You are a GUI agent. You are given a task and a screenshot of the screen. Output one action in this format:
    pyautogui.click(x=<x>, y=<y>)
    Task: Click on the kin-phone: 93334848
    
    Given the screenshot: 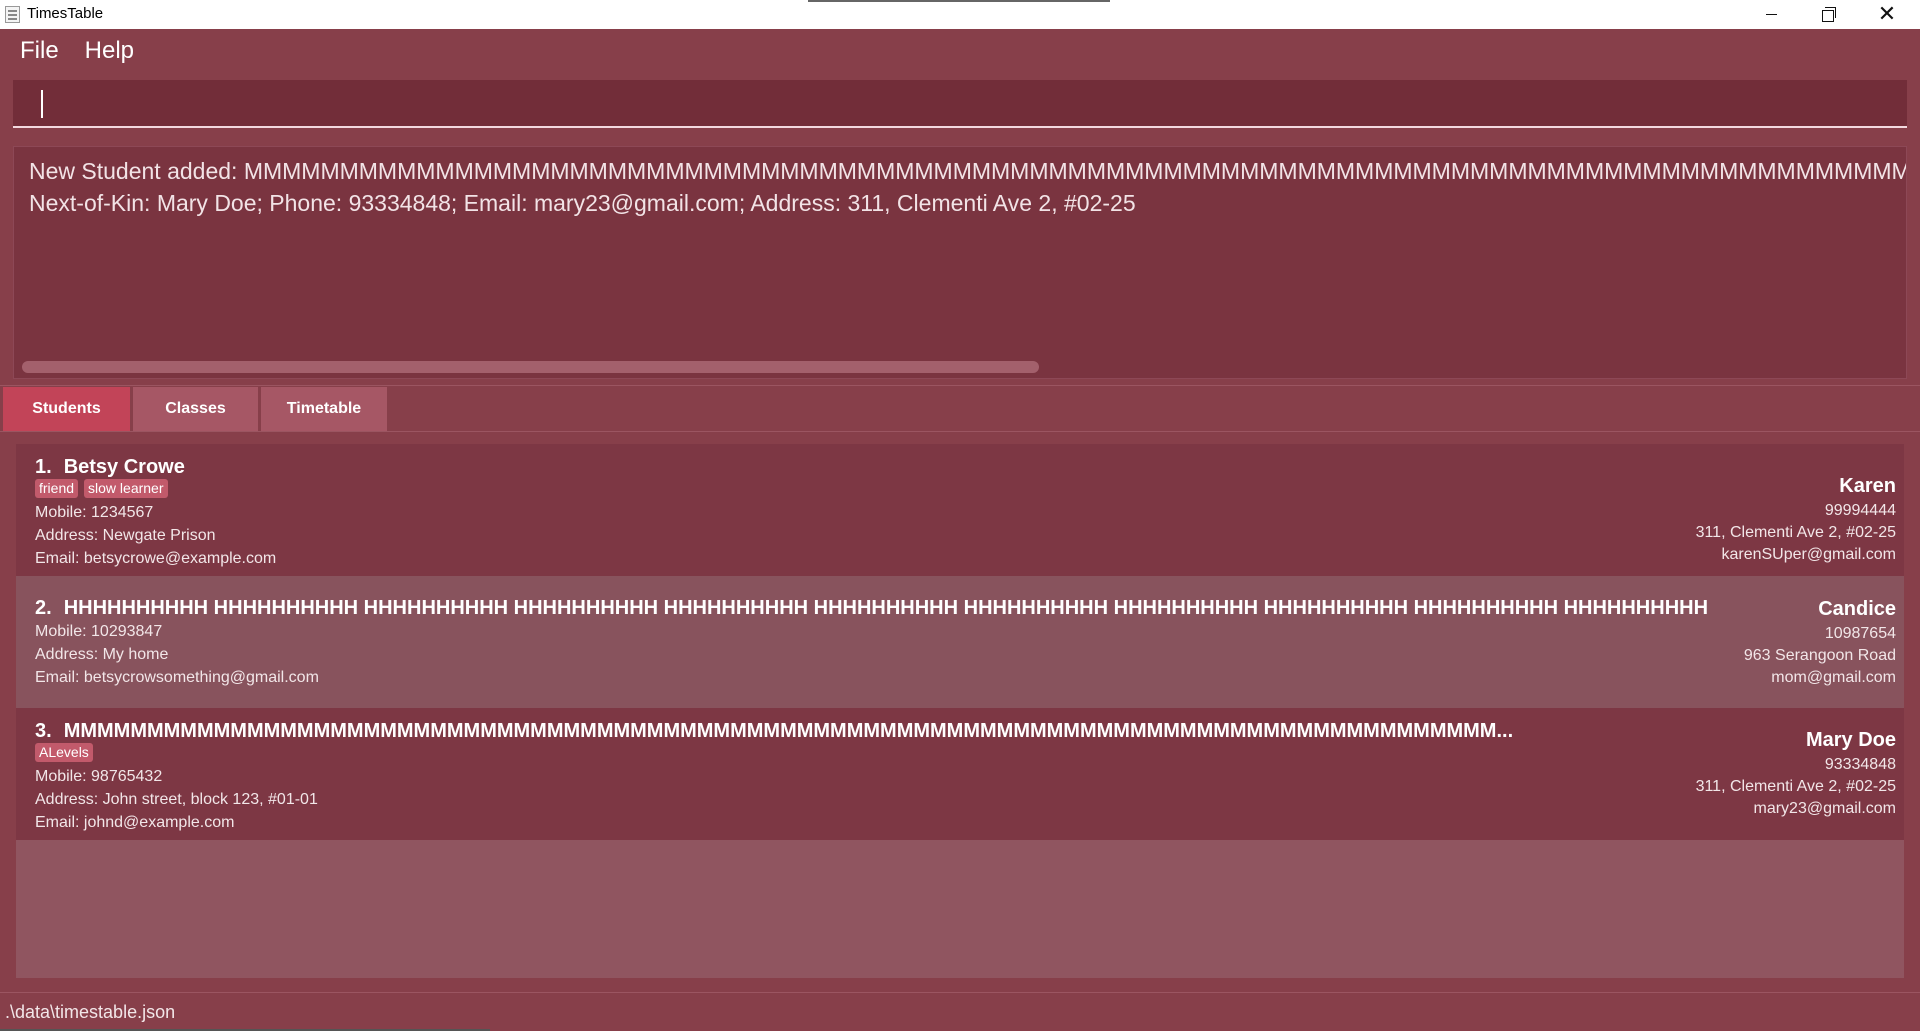 What is the action you would take?
    pyautogui.click(x=1860, y=764)
    